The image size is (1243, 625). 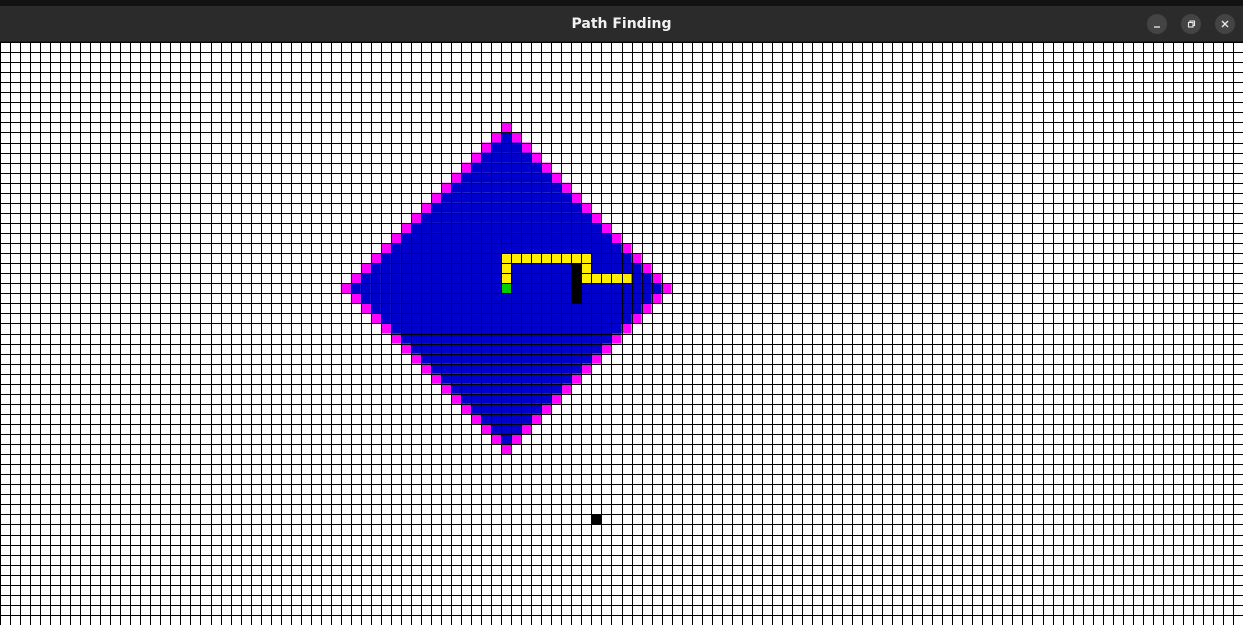 I want to click on wall-cell, so click(x=576, y=298).